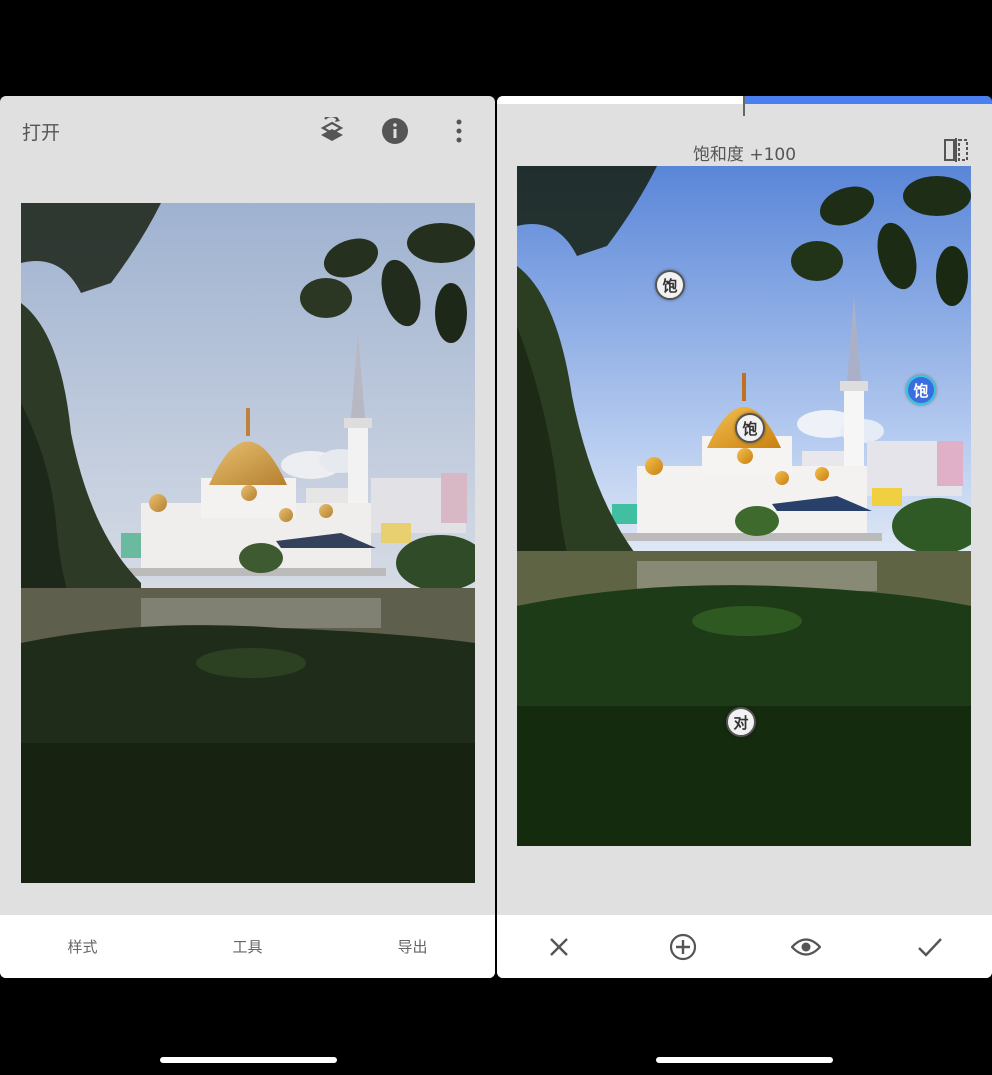 The width and height of the screenshot is (992, 1075). Describe the element at coordinates (741, 722) in the screenshot. I see `control-point-contrast: 对` at that location.